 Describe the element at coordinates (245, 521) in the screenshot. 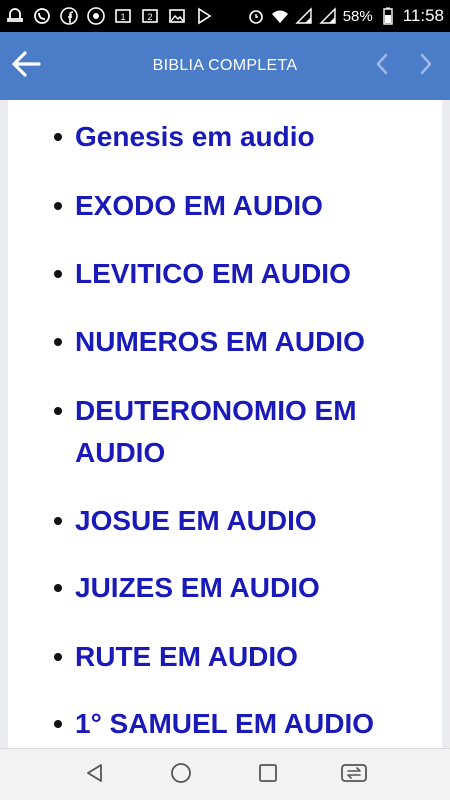

I see `book-link-josue: JOSUE EM AUDIO` at that location.